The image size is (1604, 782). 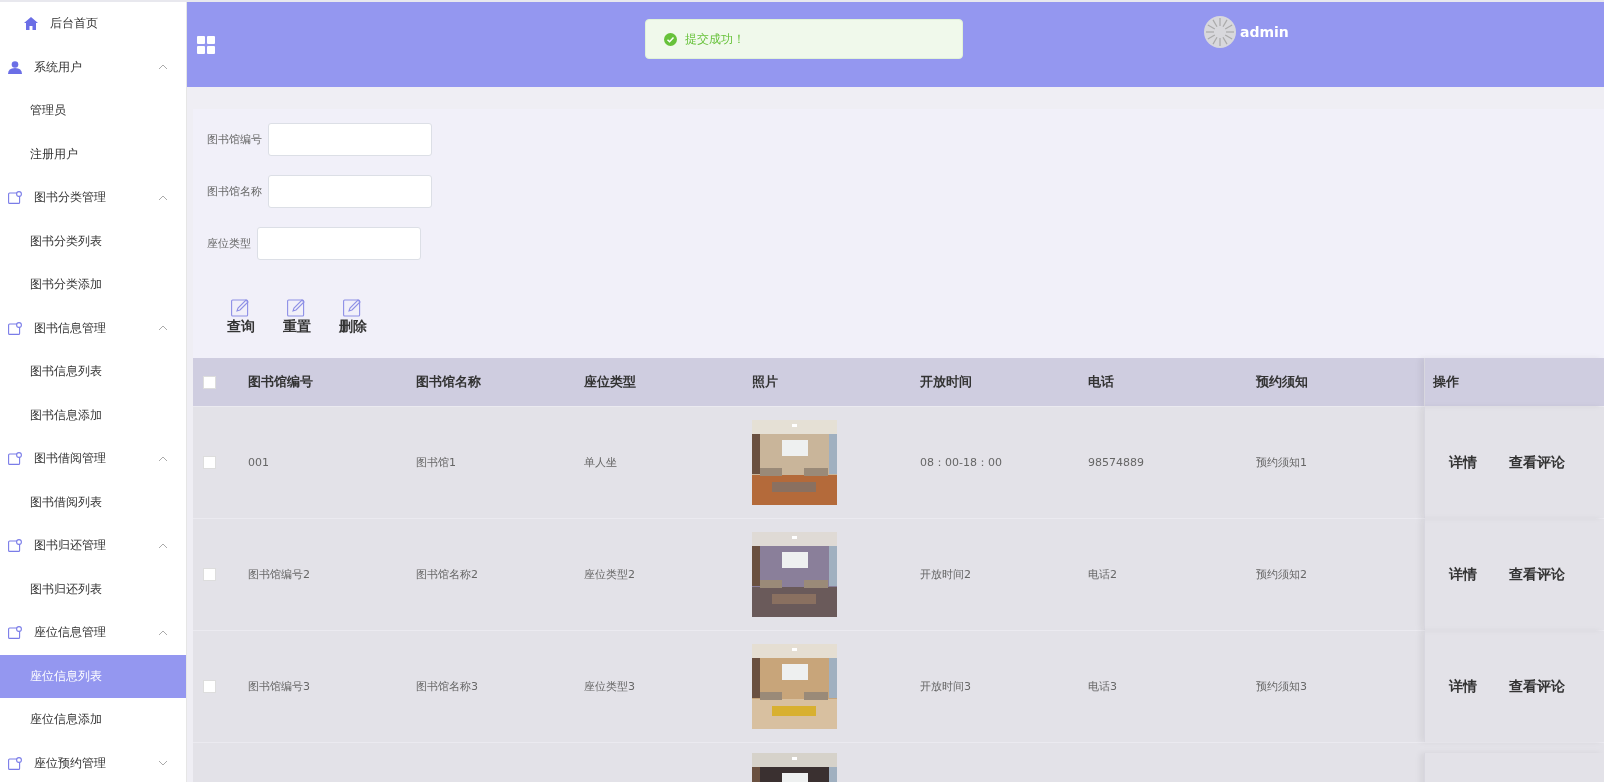 What do you see at coordinates (93, 198) in the screenshot?
I see `sidebar-item: 图书分类管理` at bounding box center [93, 198].